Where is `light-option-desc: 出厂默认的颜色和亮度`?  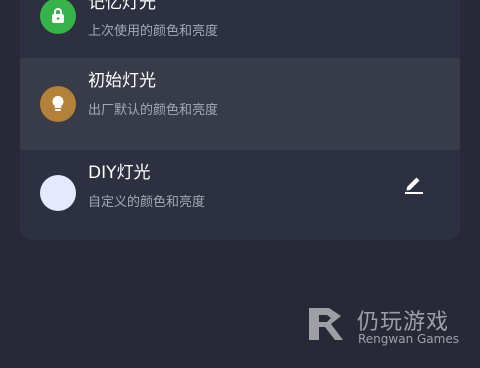 light-option-desc: 出厂默认的颜色和亮度 is located at coordinates (153, 110).